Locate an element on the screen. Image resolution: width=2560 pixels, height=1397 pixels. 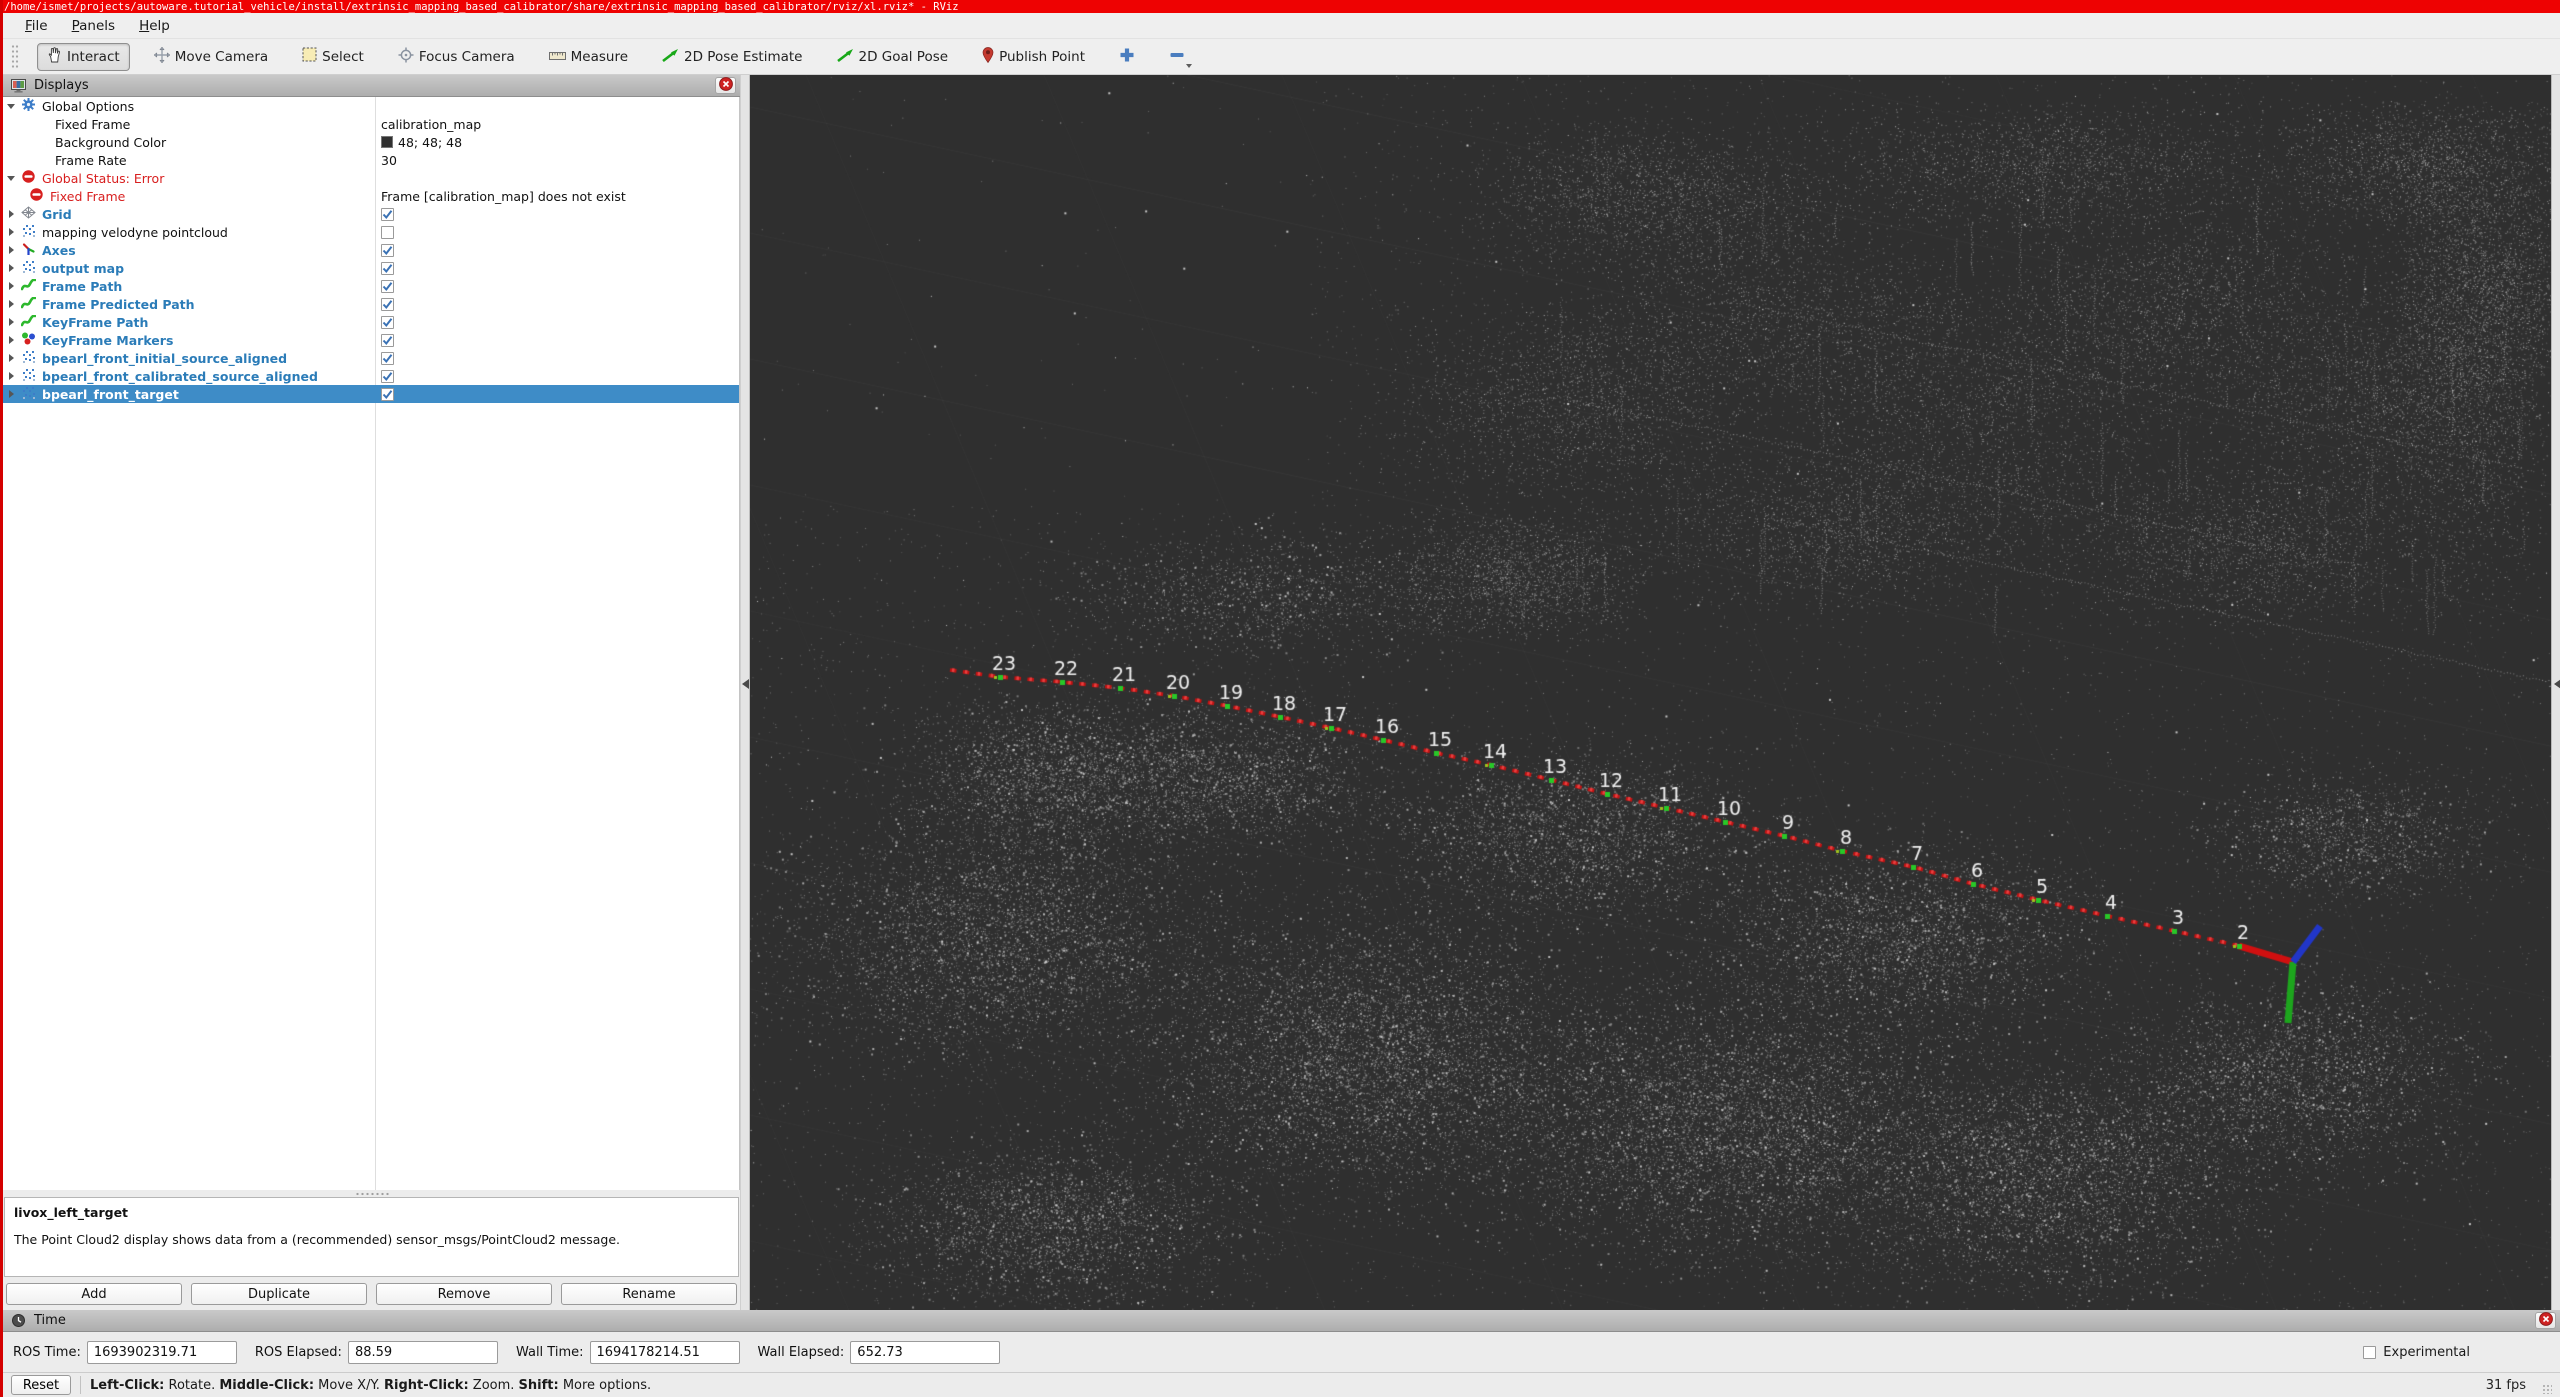
tool-button-focus-camera: Focus Camera is located at coordinates (456, 57).